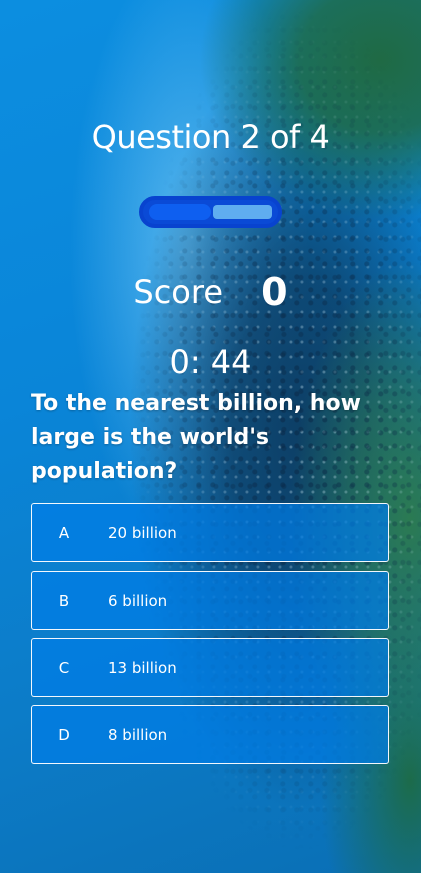  I want to click on progress-bar-fill, so click(180, 212).